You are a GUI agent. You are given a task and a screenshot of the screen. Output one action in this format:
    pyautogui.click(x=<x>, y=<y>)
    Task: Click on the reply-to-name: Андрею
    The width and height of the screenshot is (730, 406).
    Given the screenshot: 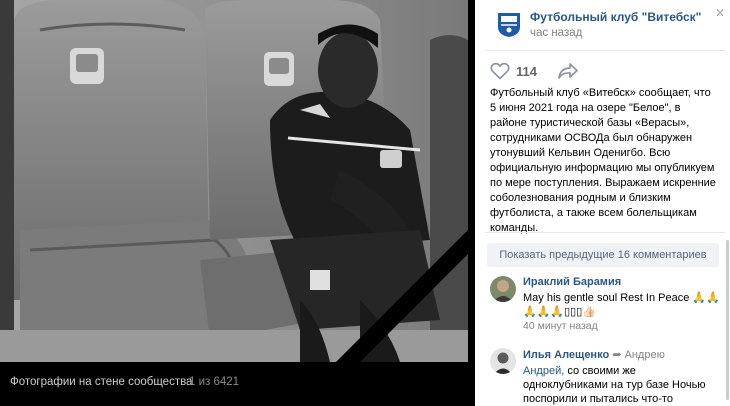 What is the action you would take?
    pyautogui.click(x=645, y=355)
    